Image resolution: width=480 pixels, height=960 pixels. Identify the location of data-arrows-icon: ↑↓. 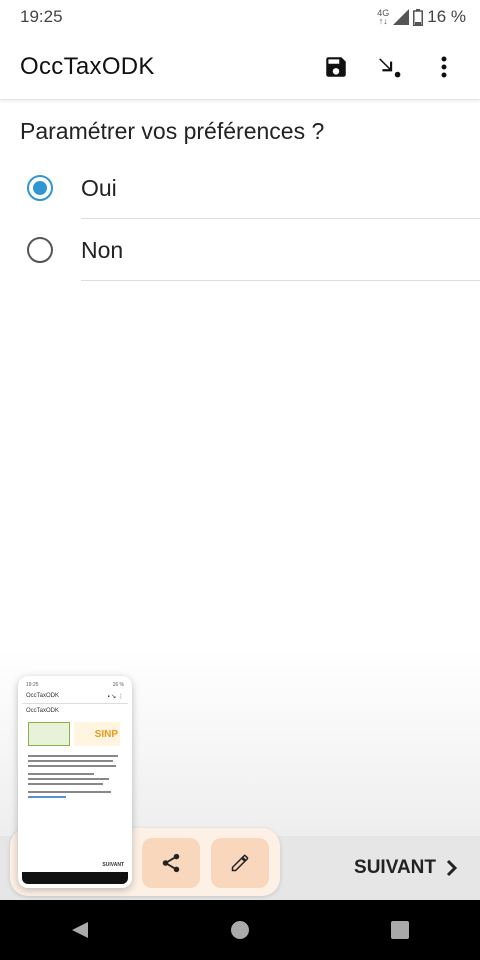
(383, 21).